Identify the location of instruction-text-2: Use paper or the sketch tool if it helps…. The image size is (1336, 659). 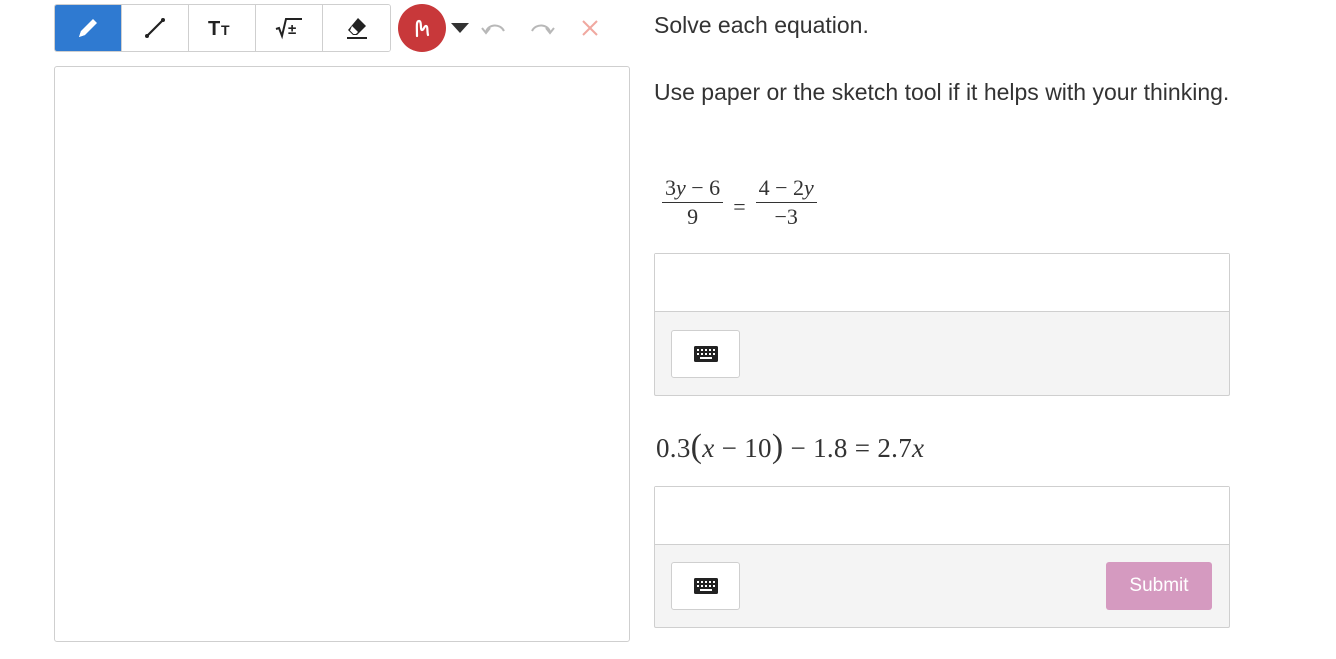
(942, 92).